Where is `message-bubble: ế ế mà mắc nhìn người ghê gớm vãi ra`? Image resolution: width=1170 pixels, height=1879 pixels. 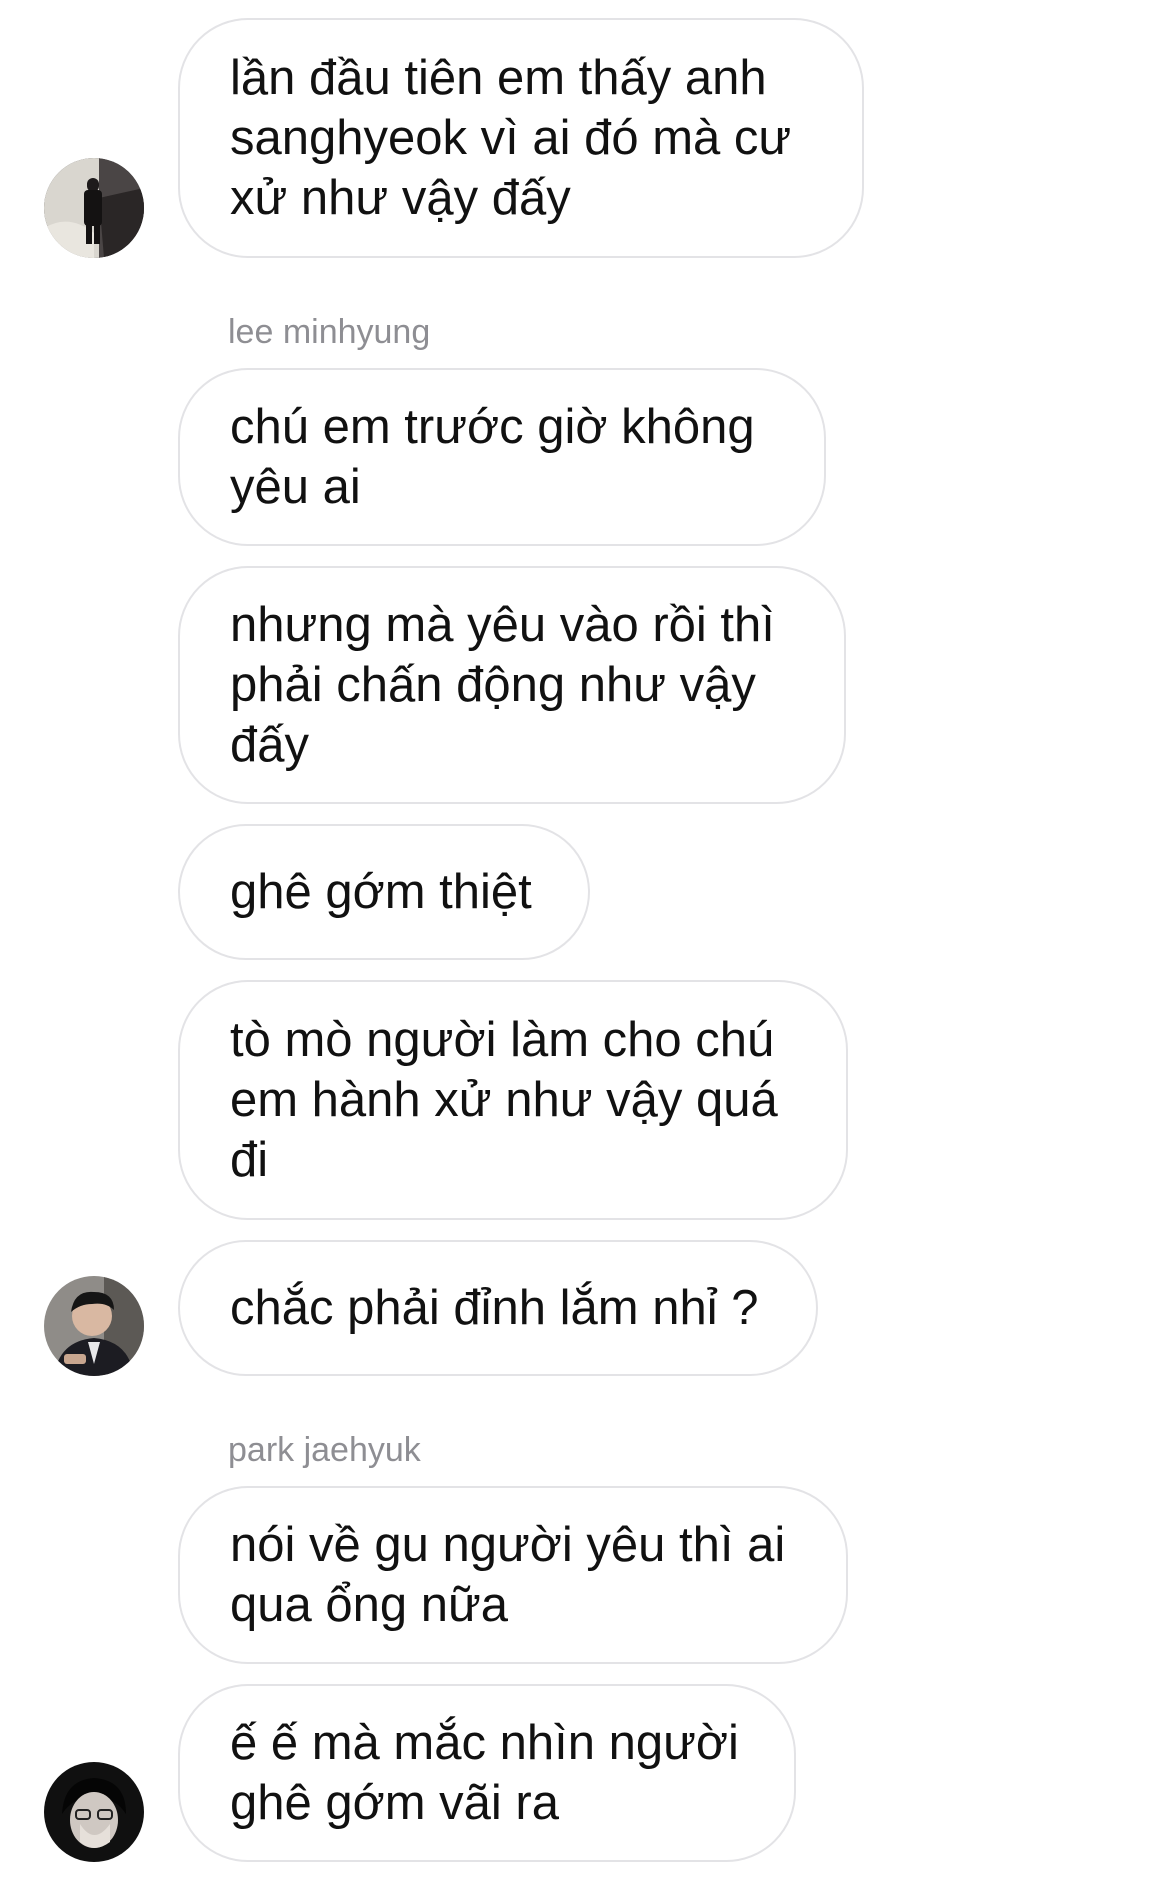 message-bubble: ế ế mà mắc nhìn người ghê gớm vãi ra is located at coordinates (487, 1773).